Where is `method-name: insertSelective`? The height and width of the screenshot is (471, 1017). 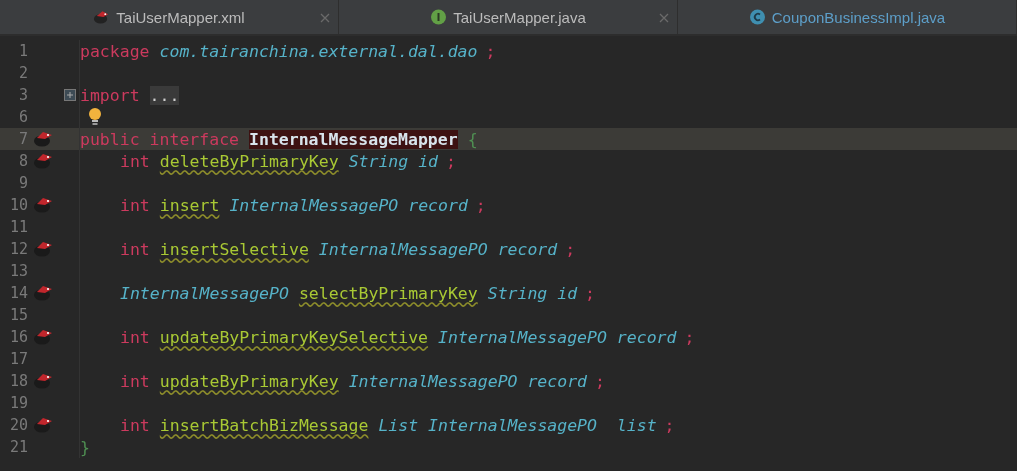 method-name: insertSelective is located at coordinates (234, 249).